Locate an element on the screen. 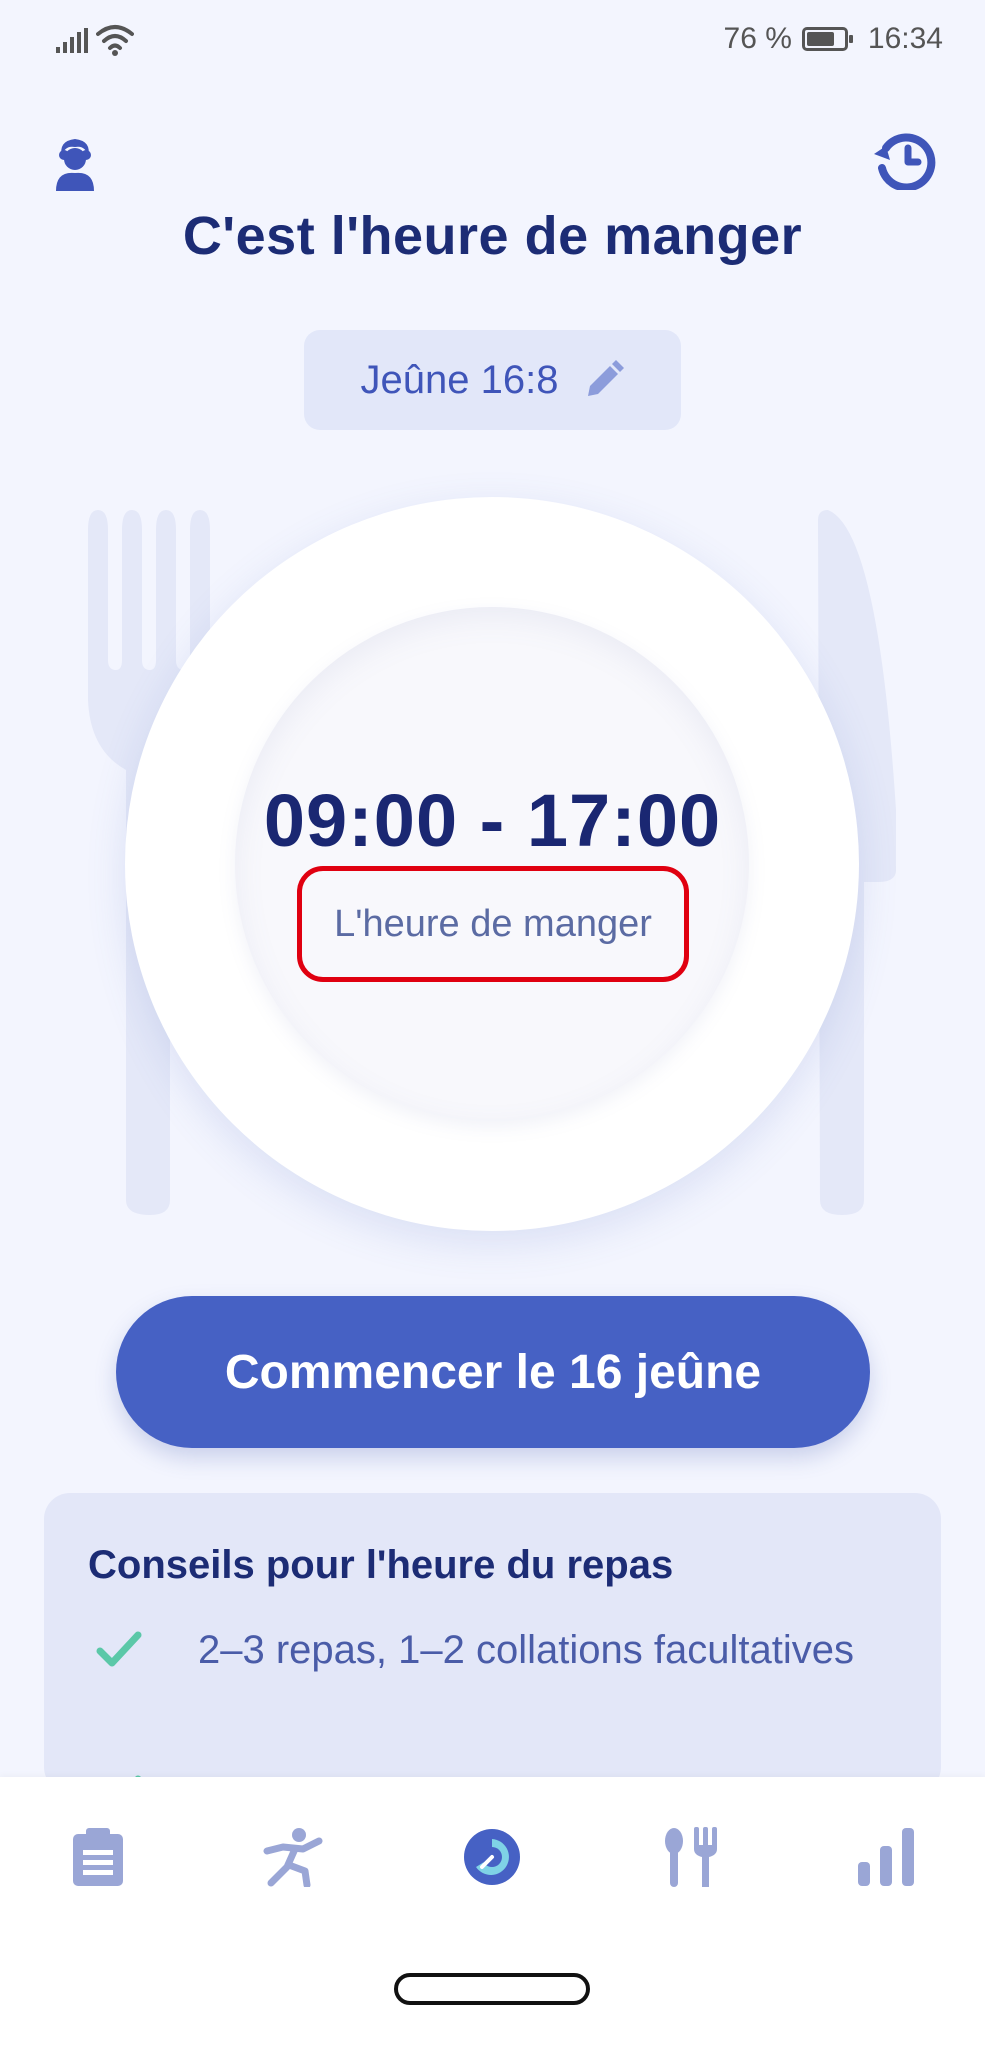  running-icon is located at coordinates (293, 1857).